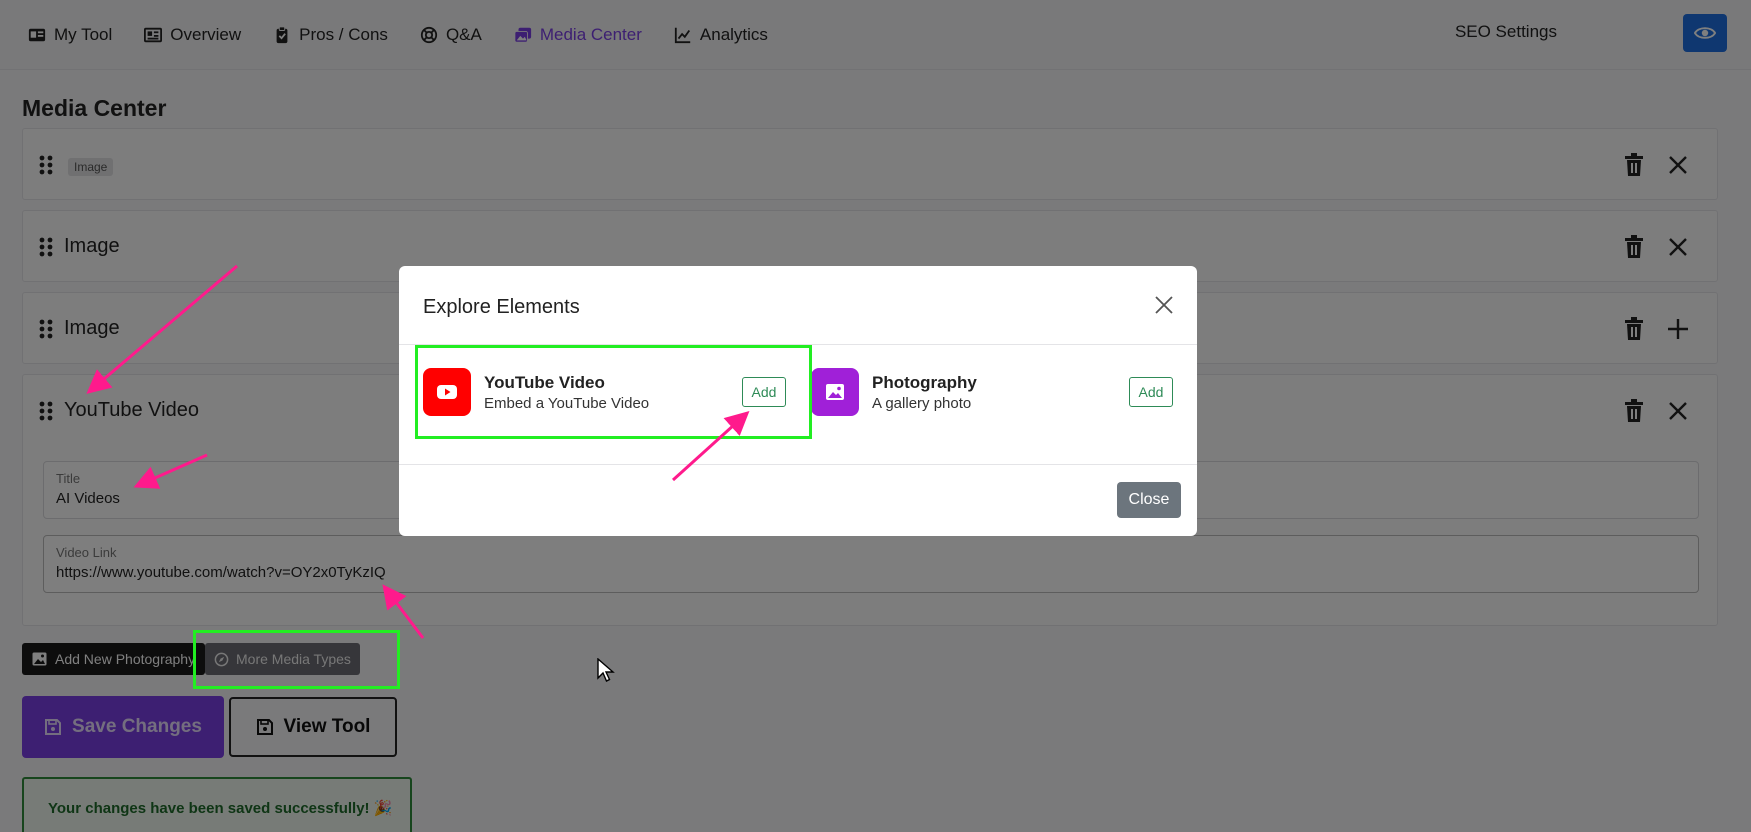  I want to click on mouse-cursor-icon, so click(606, 670).